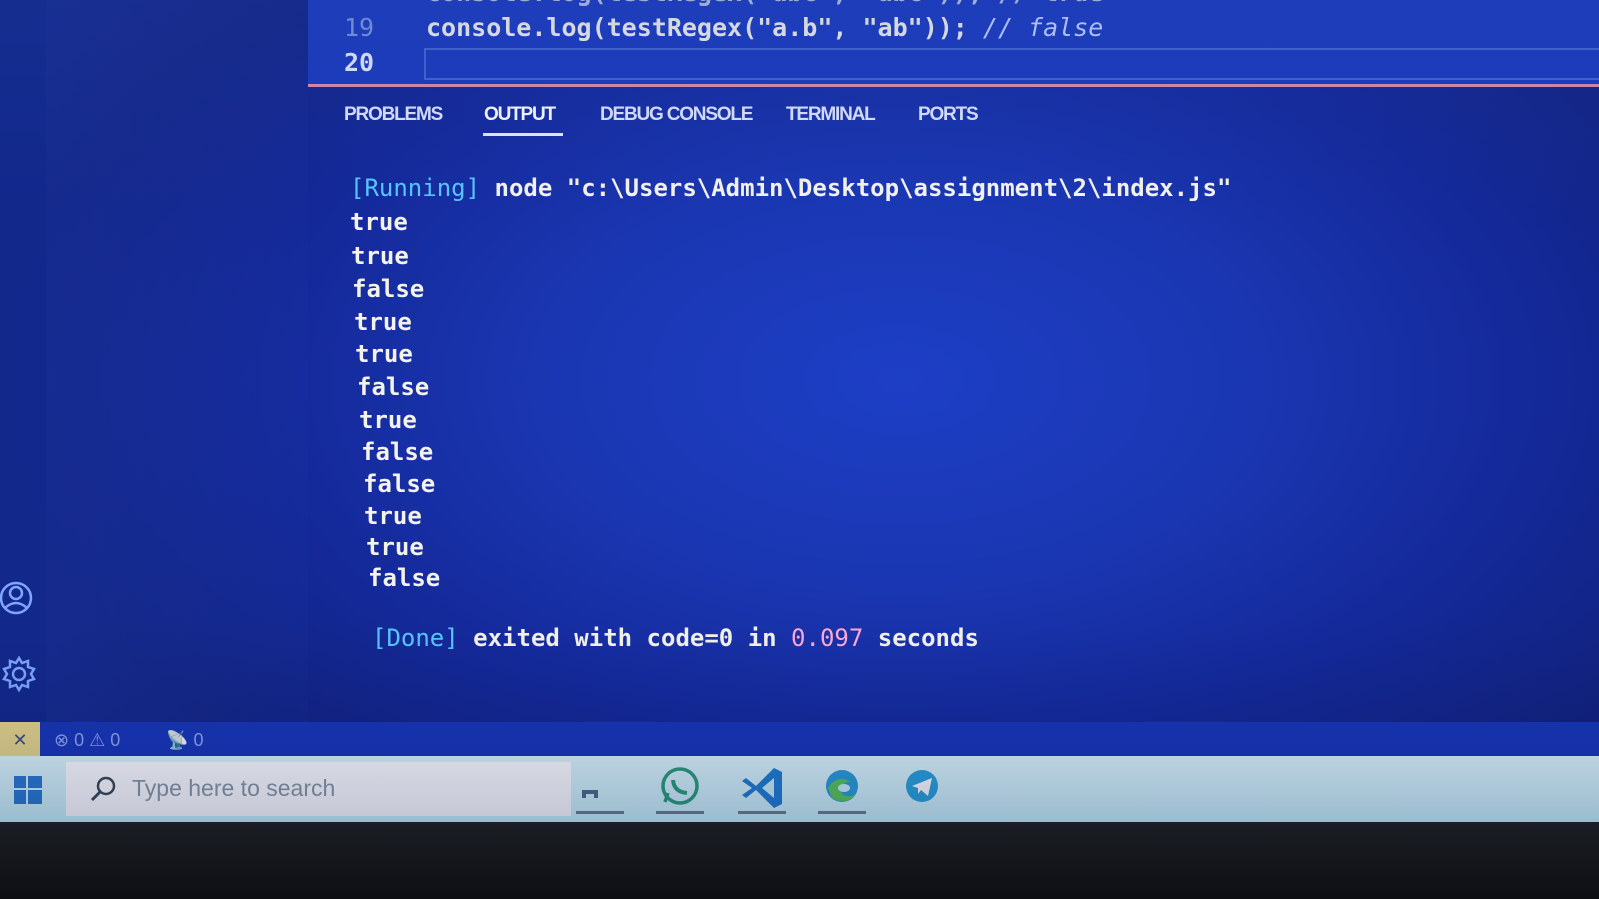  Describe the element at coordinates (20, 740) in the screenshot. I see `remote-indicator-icon: ✕` at that location.